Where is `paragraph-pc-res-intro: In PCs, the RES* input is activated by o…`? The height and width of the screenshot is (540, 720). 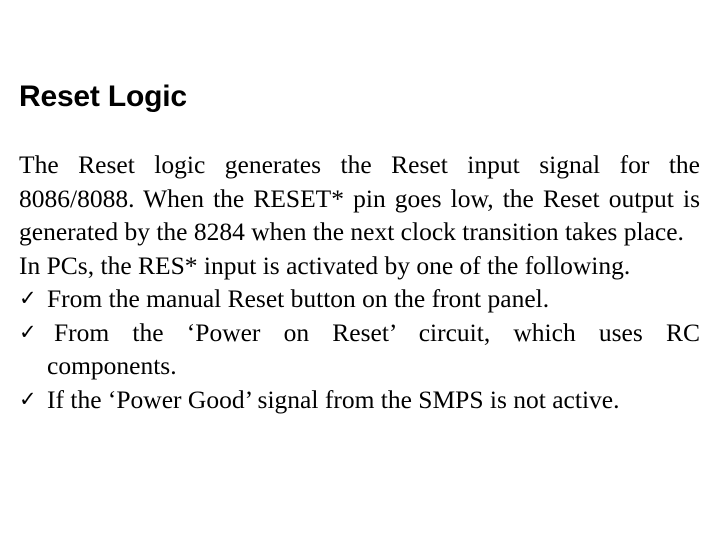
paragraph-pc-res-intro: In PCs, the RES* input is activated by o… is located at coordinates (325, 265).